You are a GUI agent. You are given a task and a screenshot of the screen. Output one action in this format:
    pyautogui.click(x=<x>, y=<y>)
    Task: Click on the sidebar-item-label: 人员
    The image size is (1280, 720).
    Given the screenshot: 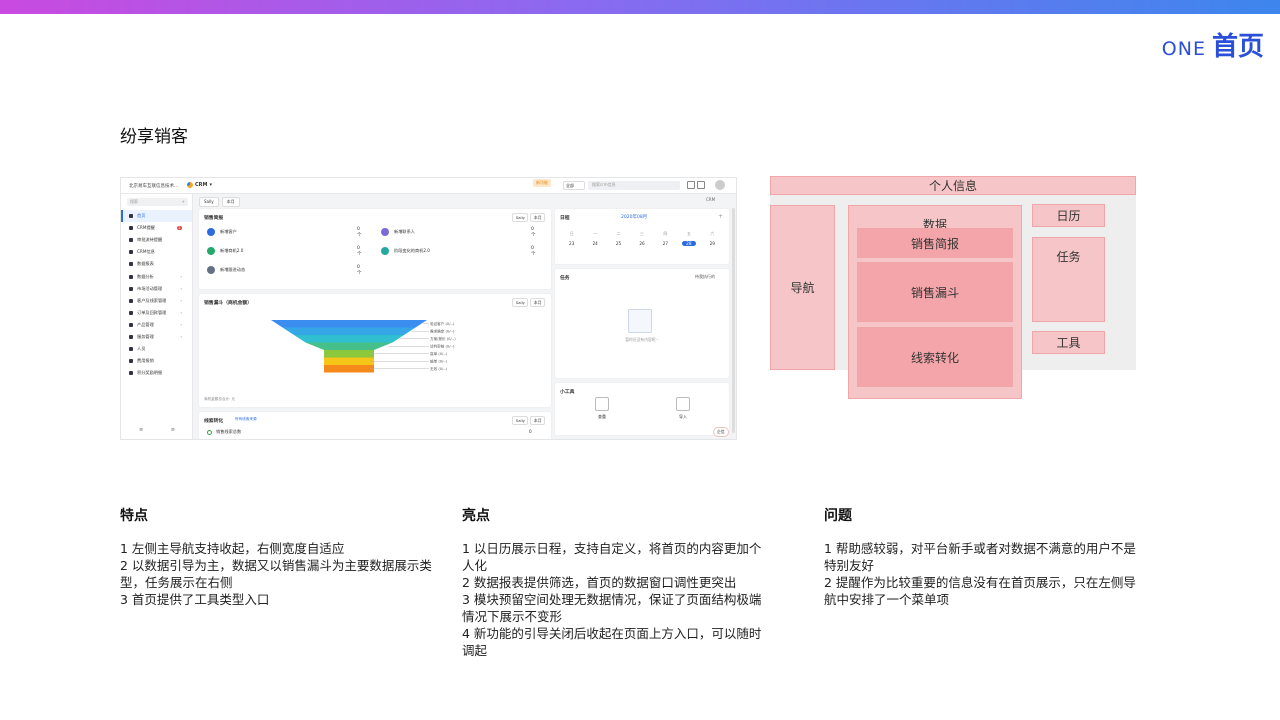 What is the action you would take?
    pyautogui.click(x=141, y=349)
    